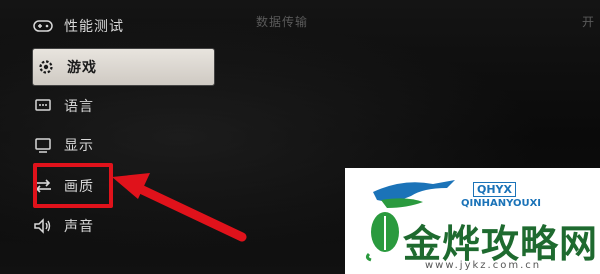 Image resolution: width=600 pixels, height=274 pixels. Describe the element at coordinates (94, 27) in the screenshot. I see `menu-item-label: 性能测试` at that location.